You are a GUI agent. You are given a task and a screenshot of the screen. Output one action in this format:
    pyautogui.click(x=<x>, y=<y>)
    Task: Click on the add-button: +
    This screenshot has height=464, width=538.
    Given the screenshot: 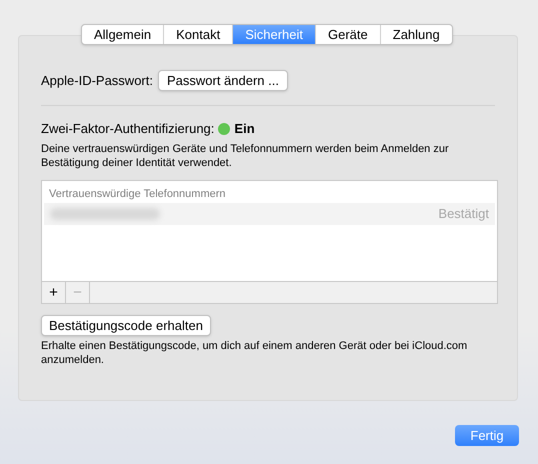 What is the action you would take?
    pyautogui.click(x=54, y=292)
    